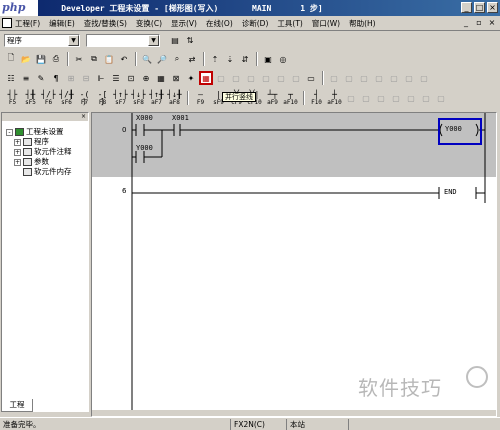  What do you see at coordinates (268, 59) in the screenshot?
I see `monitor-icon: ▣` at bounding box center [268, 59].